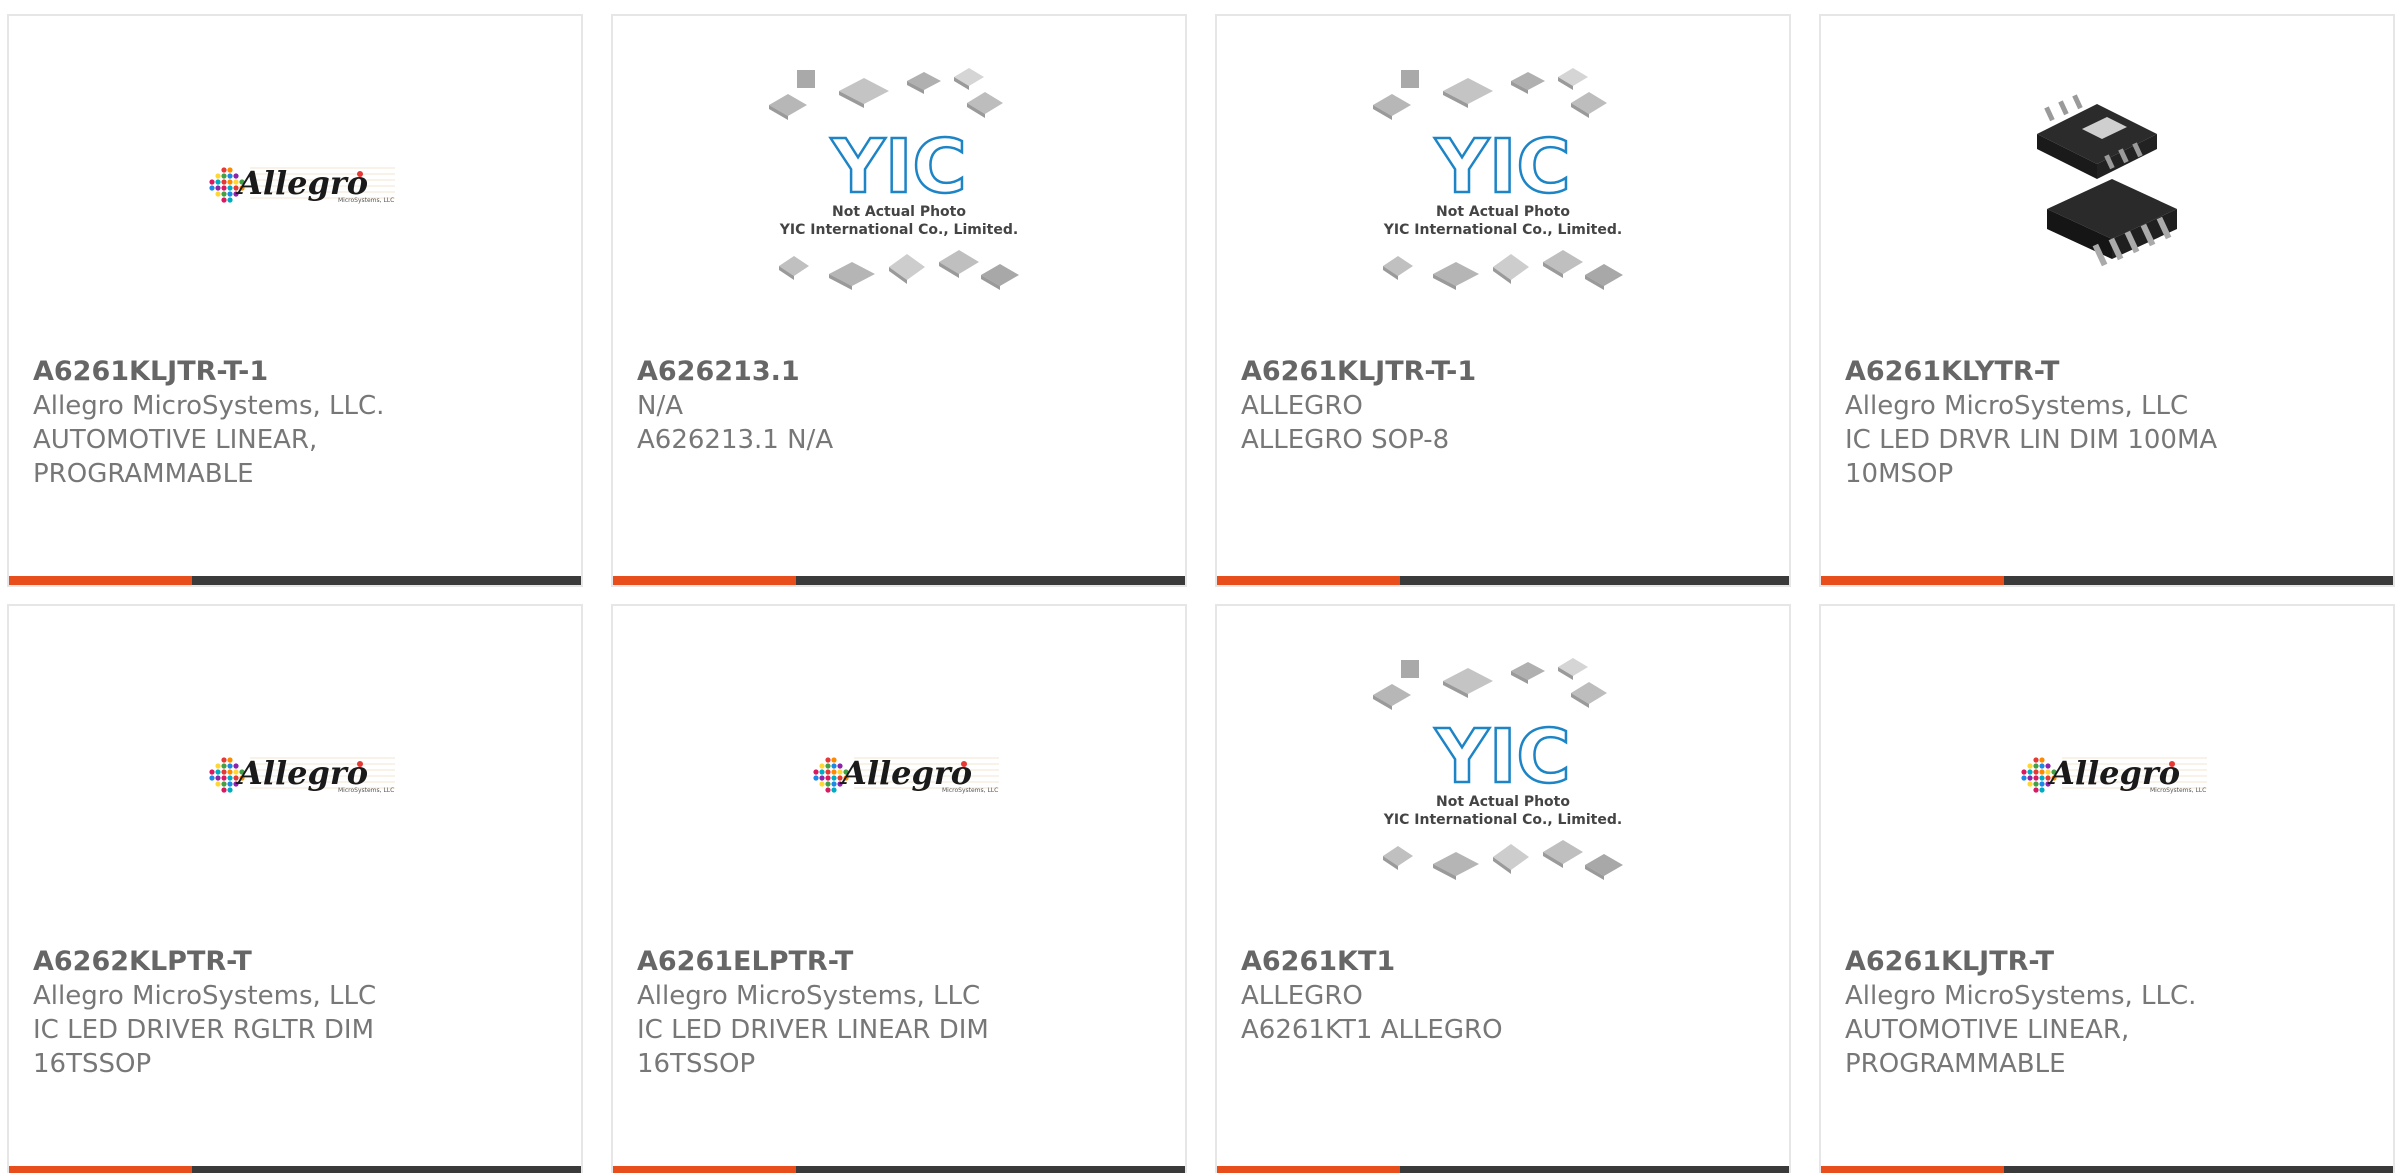 The height and width of the screenshot is (1173, 2400). What do you see at coordinates (204, 1030) in the screenshot?
I see `description-line: IC LED DRIVER RGLTR DIM` at bounding box center [204, 1030].